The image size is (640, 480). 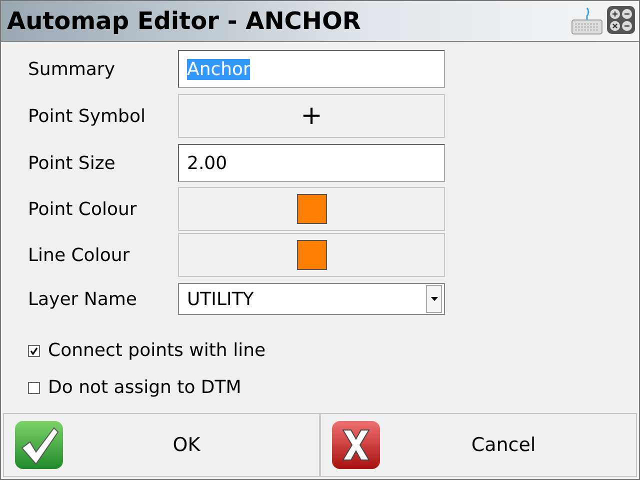 I want to click on symbol-button: +, so click(x=311, y=116).